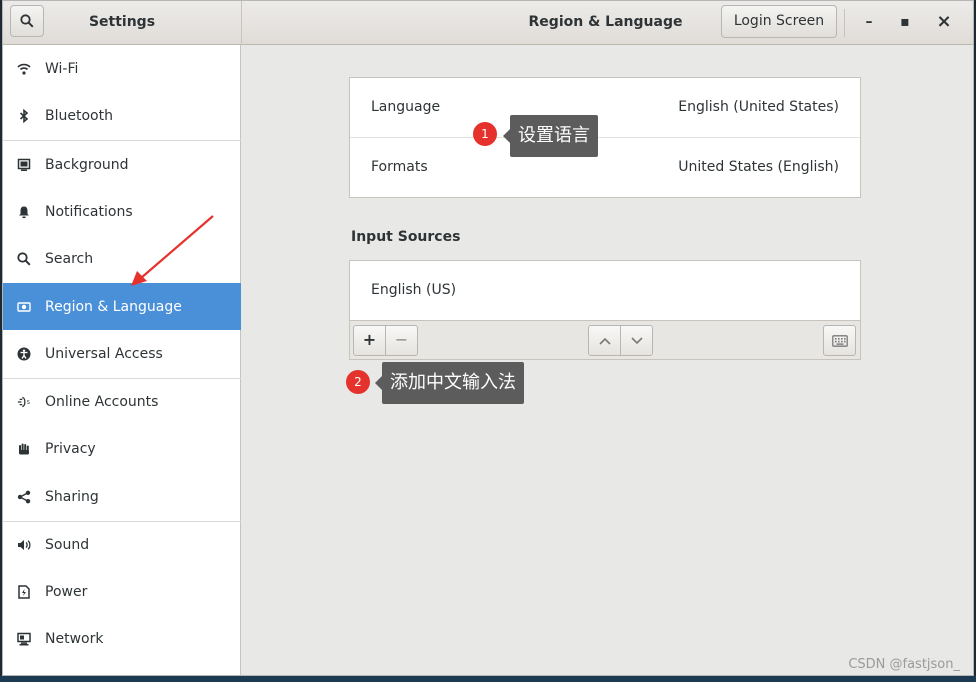 This screenshot has height=682, width=976. I want to click on watermark: CSDN @fastjson_, so click(904, 664).